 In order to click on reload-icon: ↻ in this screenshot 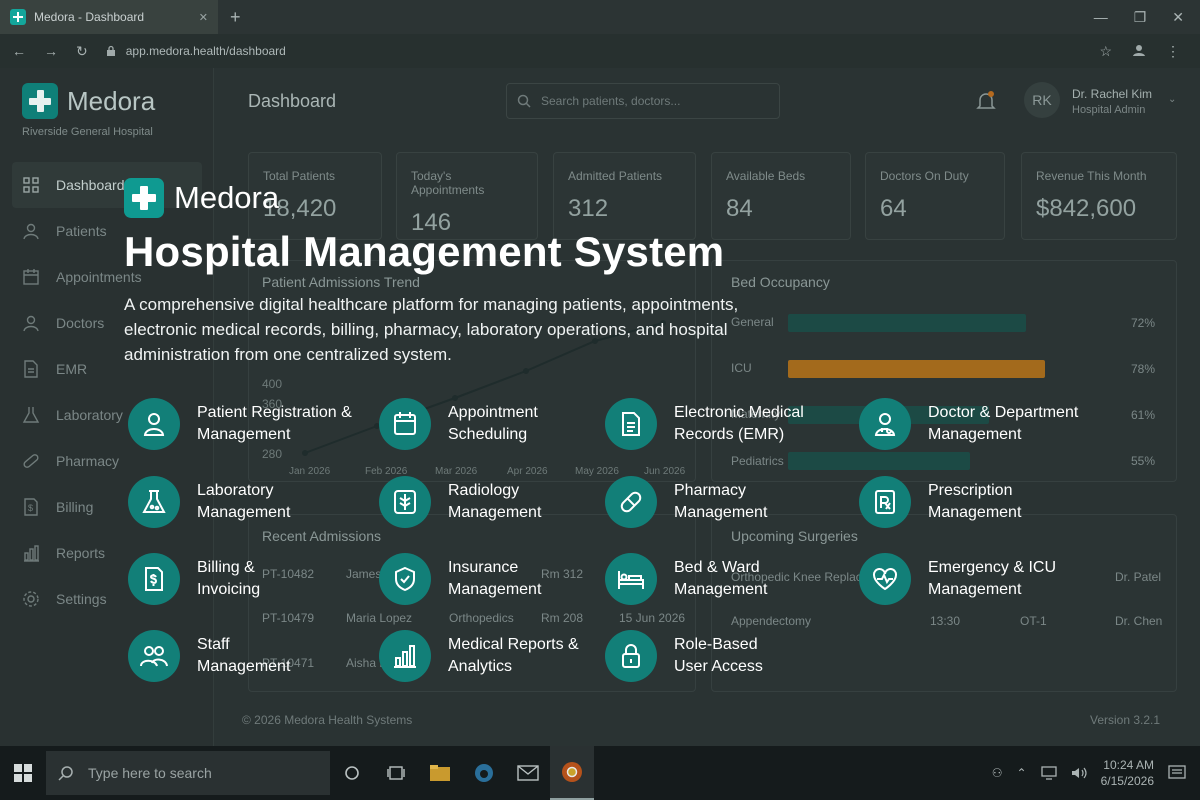, I will do `click(82, 51)`.